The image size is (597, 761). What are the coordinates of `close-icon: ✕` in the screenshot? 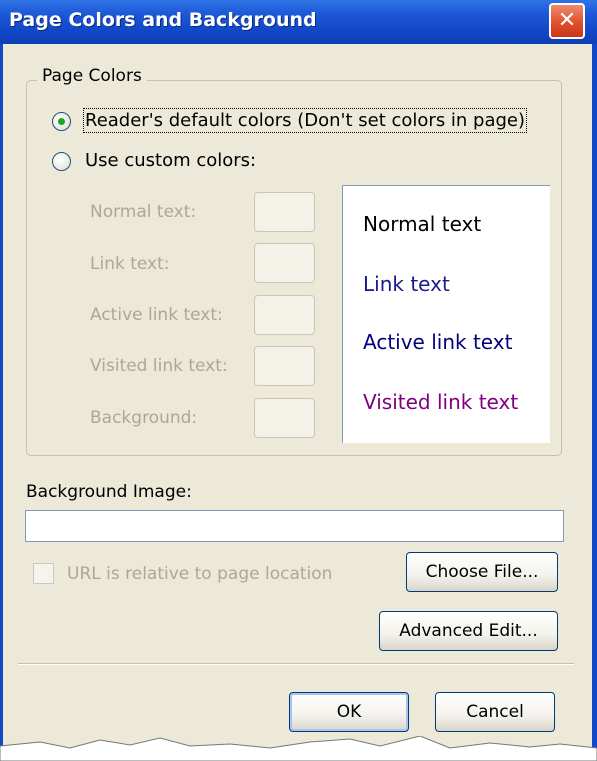 It's located at (567, 20).